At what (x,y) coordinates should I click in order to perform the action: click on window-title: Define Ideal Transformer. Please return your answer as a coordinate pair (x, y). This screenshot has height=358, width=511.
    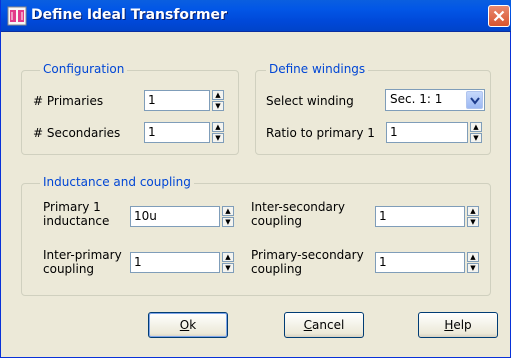
    Looking at the image, I should click on (129, 15).